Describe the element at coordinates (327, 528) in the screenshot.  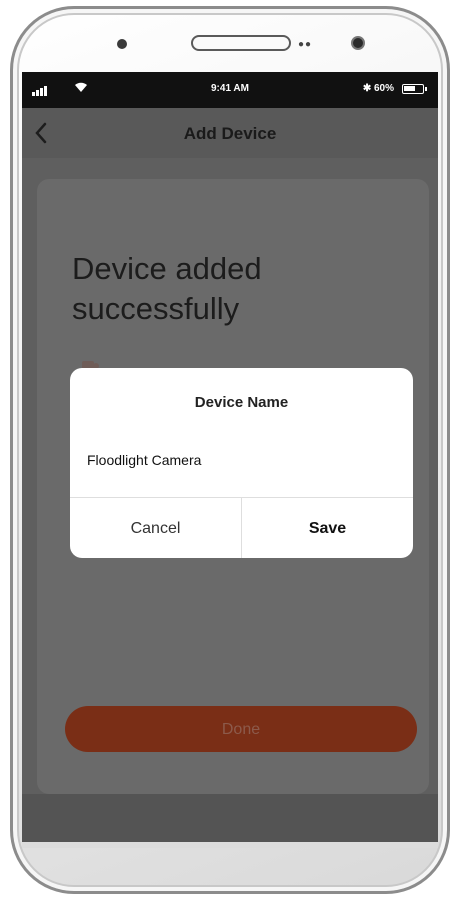
I see `save-button: Save` at that location.